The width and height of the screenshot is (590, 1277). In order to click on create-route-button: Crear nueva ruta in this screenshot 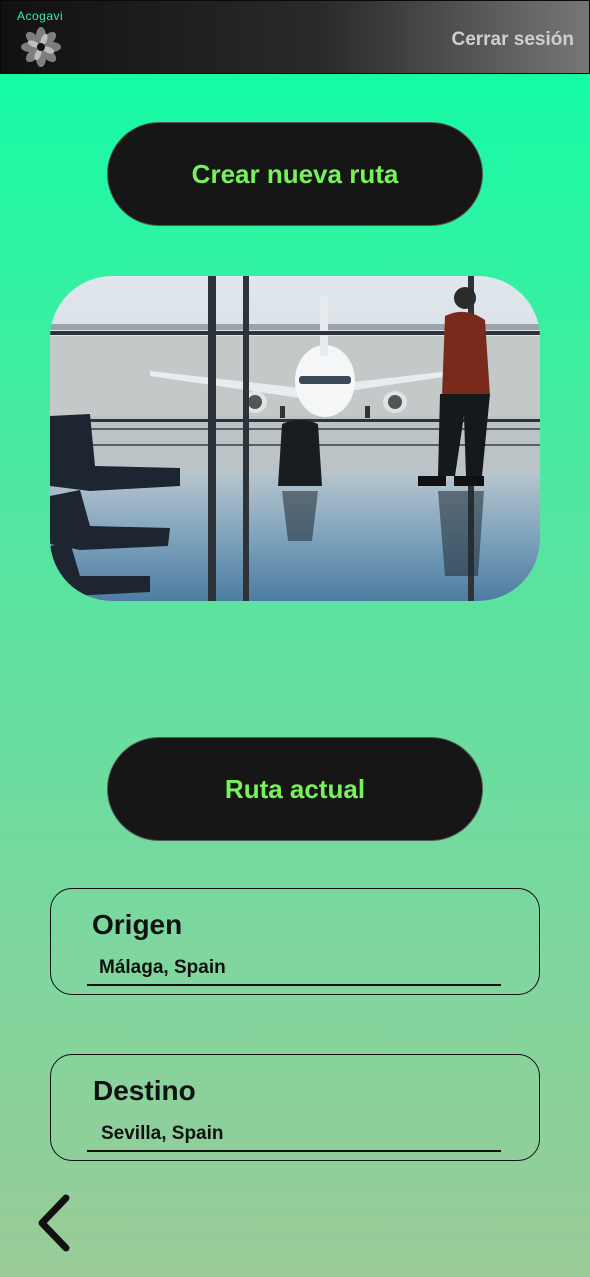, I will do `click(295, 174)`.